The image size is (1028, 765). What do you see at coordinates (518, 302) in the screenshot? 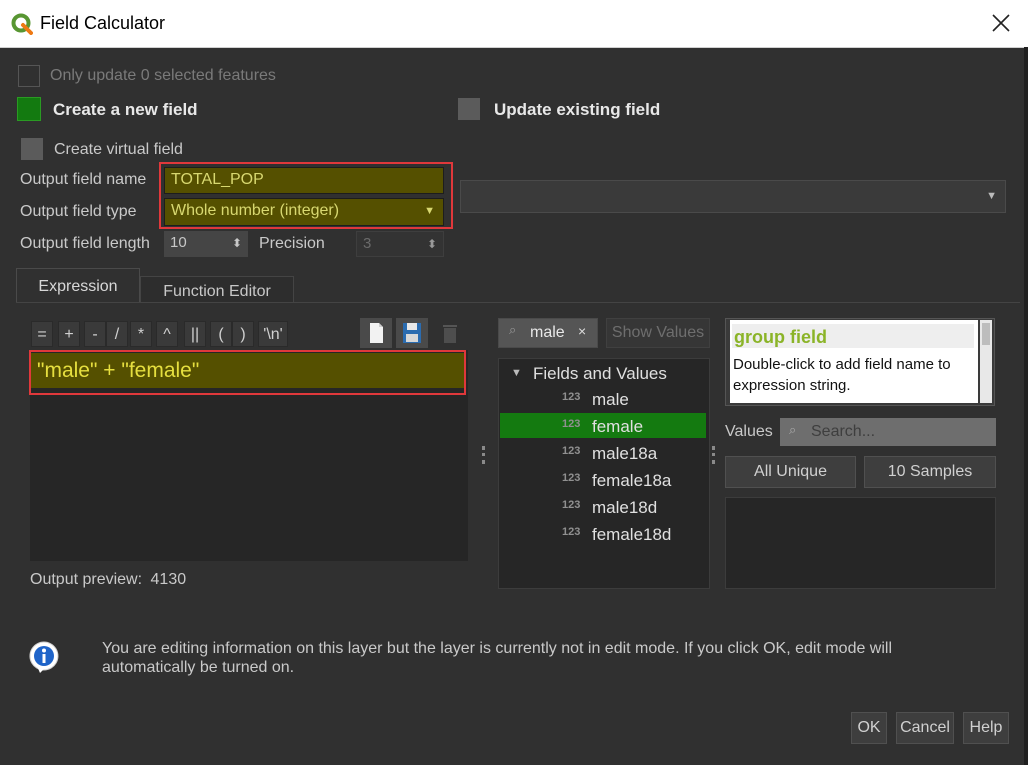
I see `tab-divider` at bounding box center [518, 302].